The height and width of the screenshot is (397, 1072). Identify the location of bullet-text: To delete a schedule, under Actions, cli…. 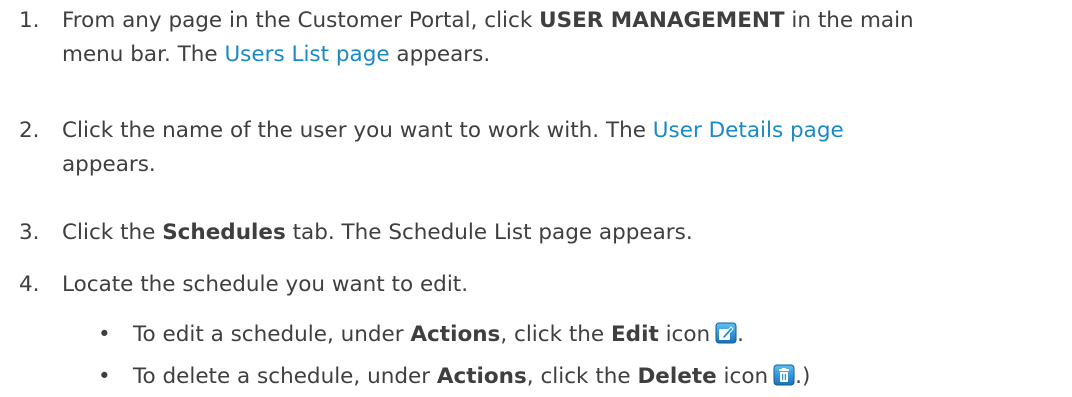
(600, 377).